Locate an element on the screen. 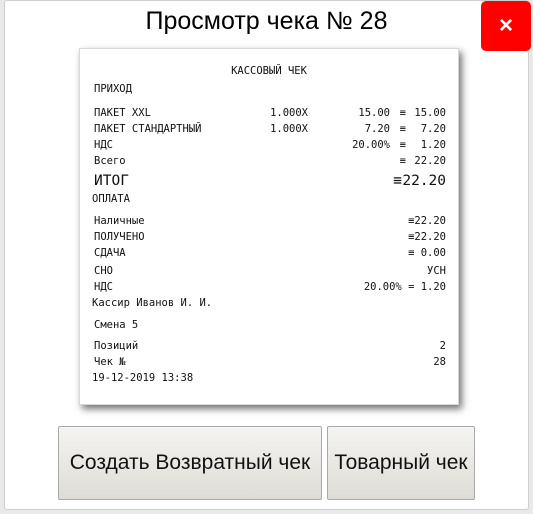  receipt-shift: Смена 5 is located at coordinates (116, 325).